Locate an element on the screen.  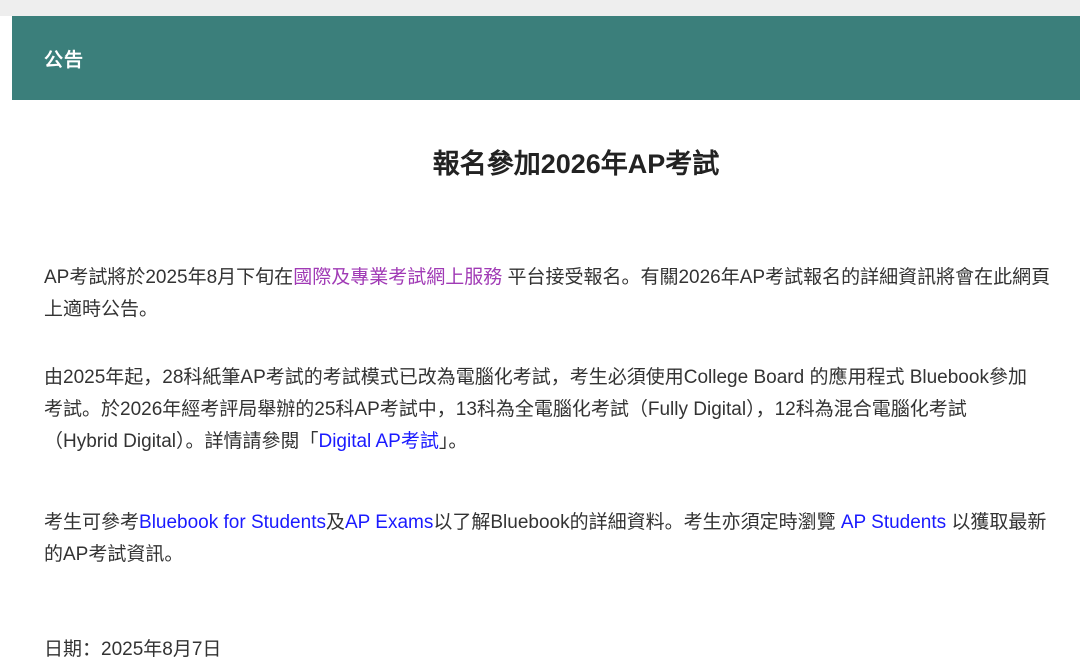
announcement-date: 日期：2025年8月7日 is located at coordinates (133, 649).